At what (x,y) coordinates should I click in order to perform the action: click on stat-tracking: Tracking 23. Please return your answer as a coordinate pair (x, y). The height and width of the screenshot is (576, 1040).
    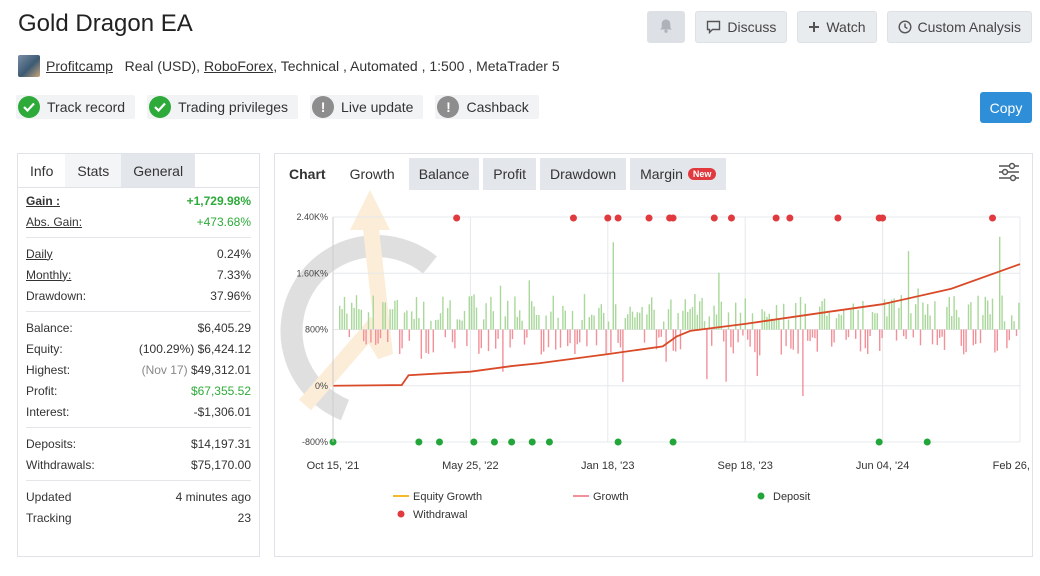
    Looking at the image, I should click on (138, 517).